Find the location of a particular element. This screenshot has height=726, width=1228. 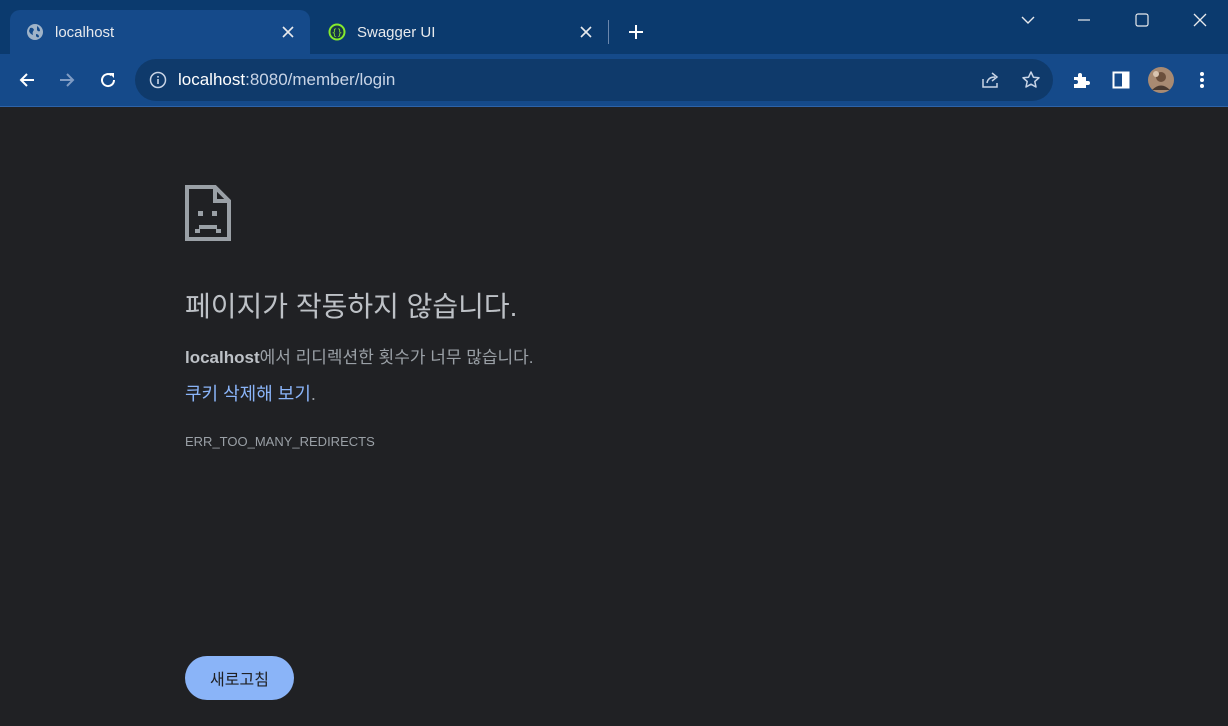

error-message: 에서 리디렉션한 횟수가 너무 많습니다. is located at coordinates (396, 357).